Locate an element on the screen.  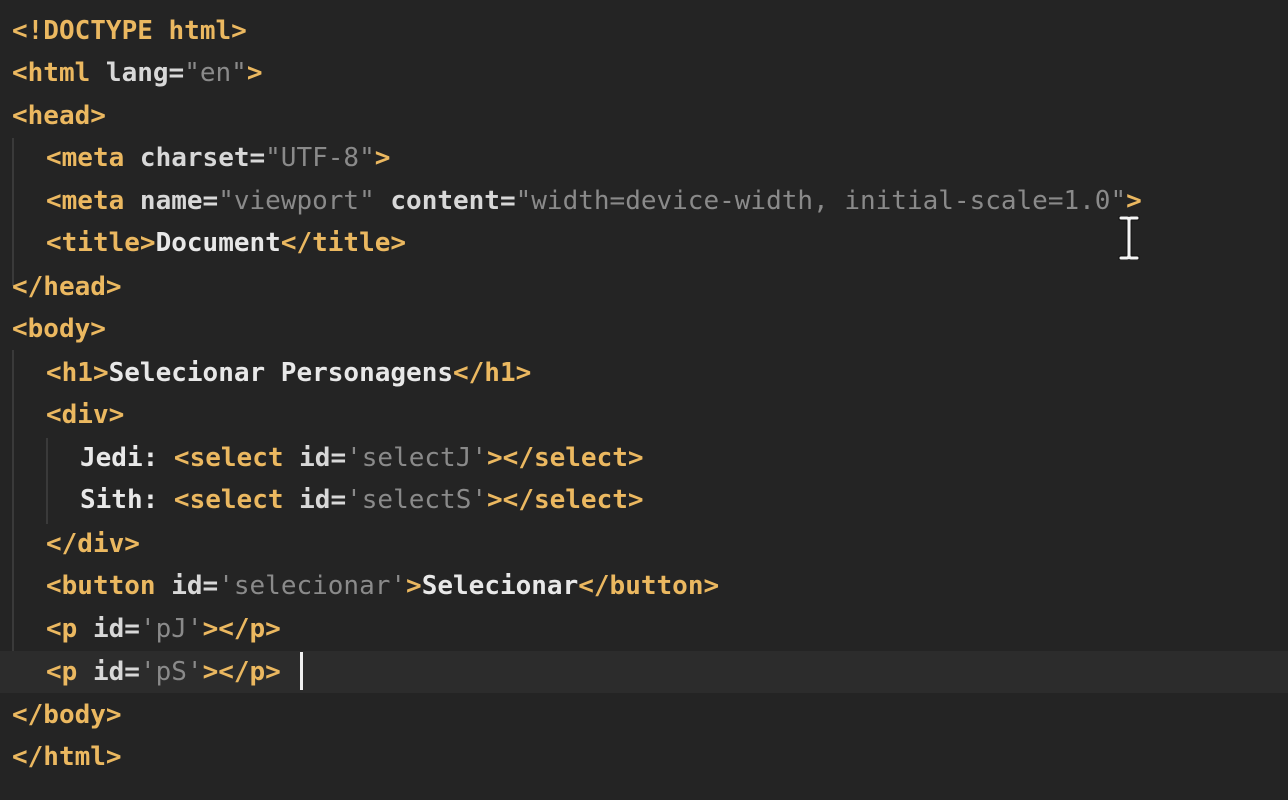
token-txt: Selecionar Personagens is located at coordinates (280, 373).